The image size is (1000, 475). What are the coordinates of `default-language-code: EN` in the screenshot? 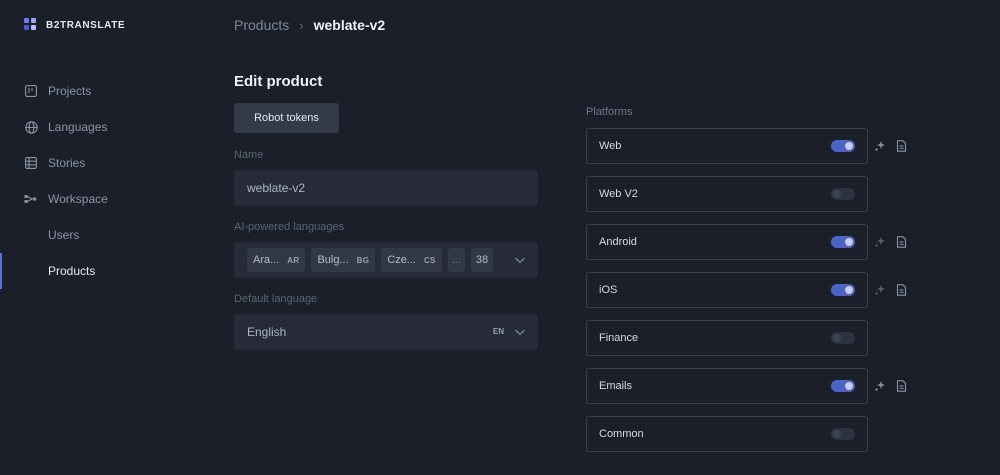 It's located at (498, 331).